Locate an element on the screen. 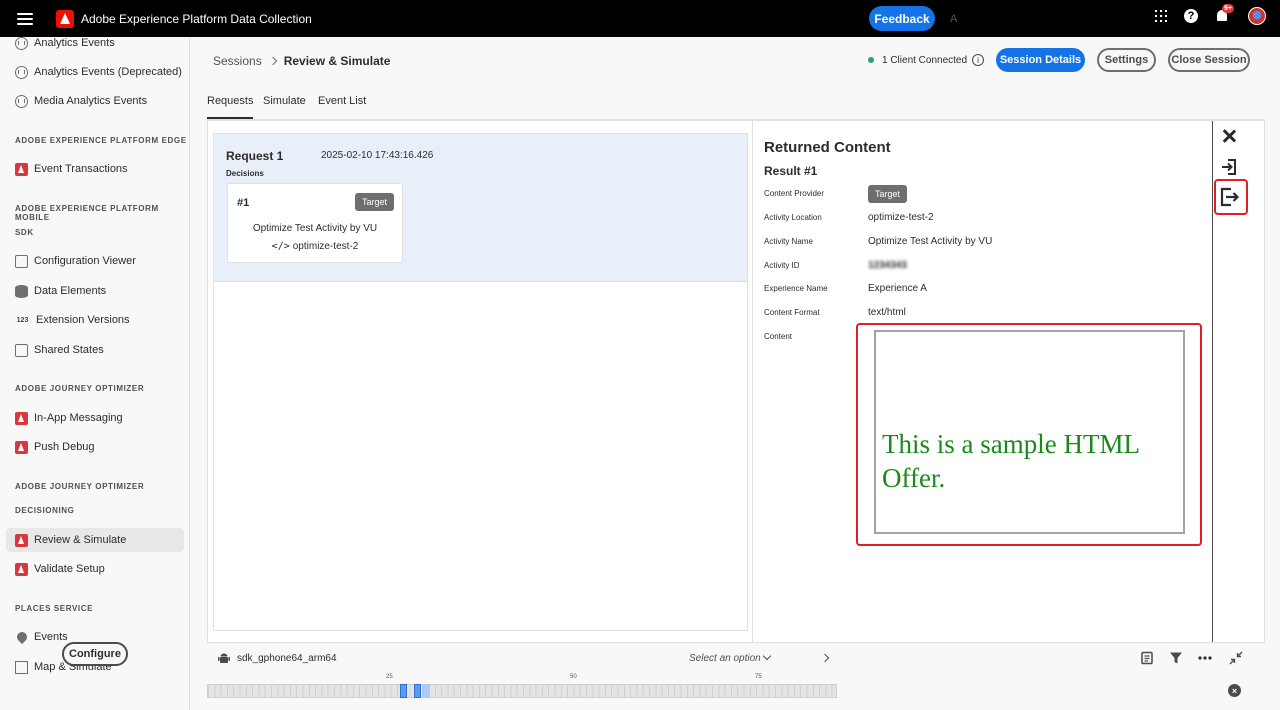  event-timeline: 25 50 75 is located at coordinates (522, 689).